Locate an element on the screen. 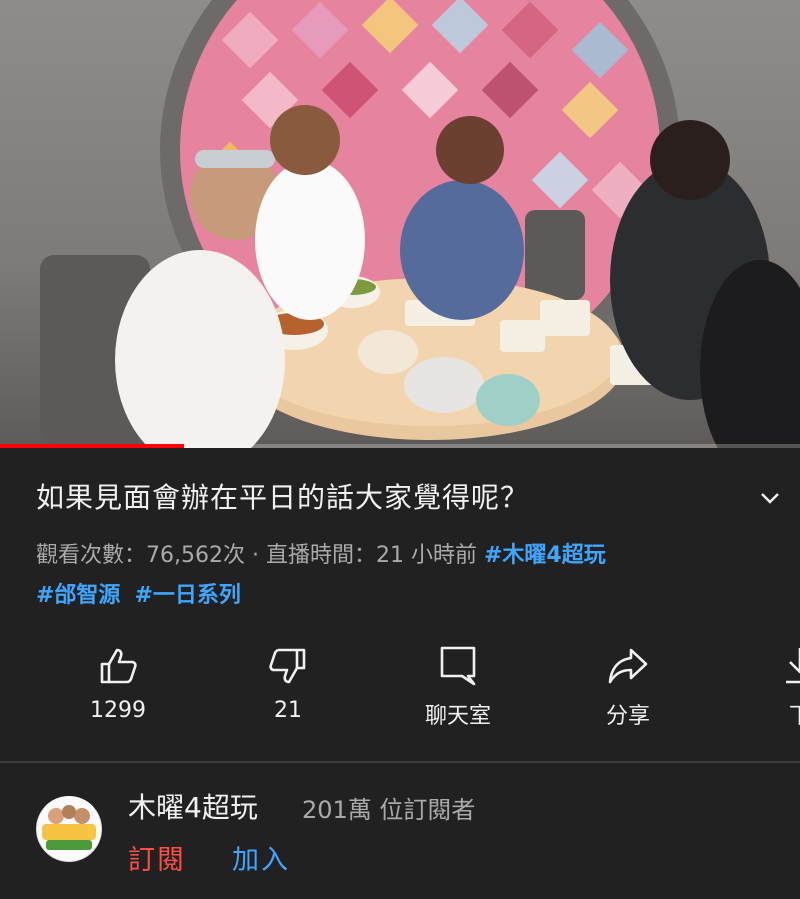 Image resolution: width=800 pixels, height=899 pixels. title-row: 如果見面會辦在平日的話大家覺得呢？ is located at coordinates (396, 498).